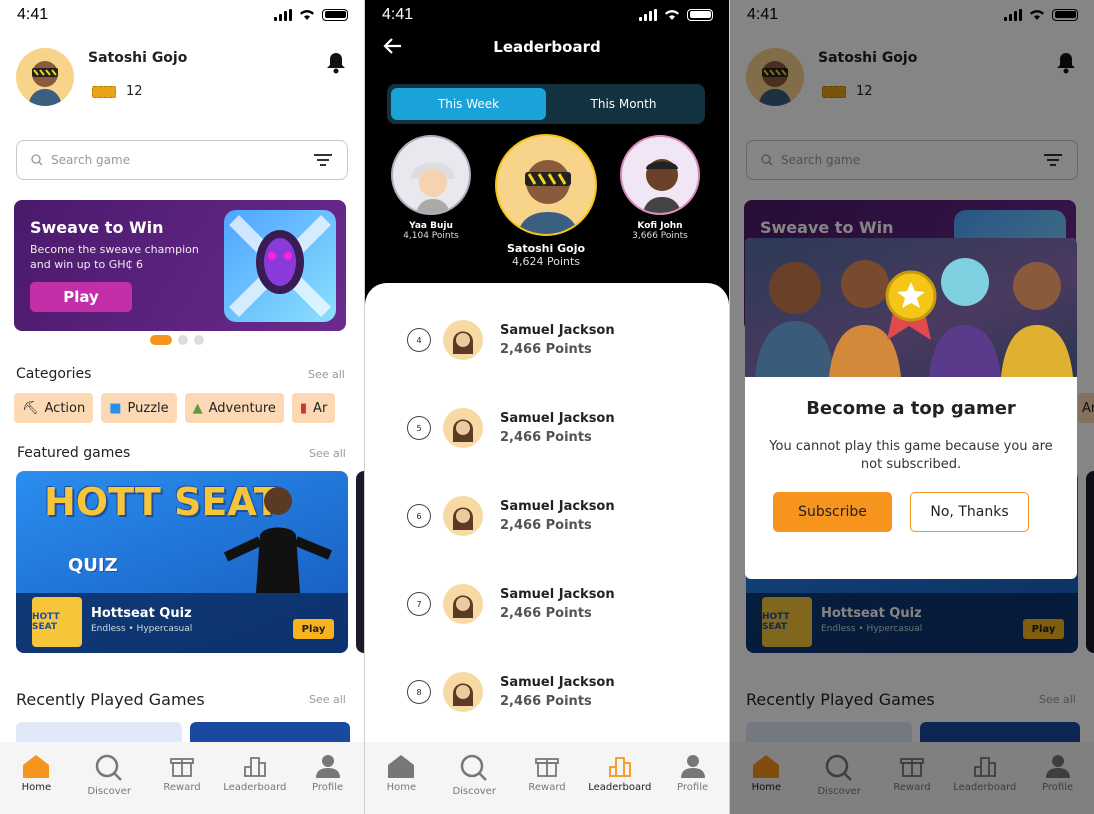 This screenshot has width=1094, height=814. I want to click on list-item: 8 Samuel Jackson 2,466 Points, so click(511, 692).